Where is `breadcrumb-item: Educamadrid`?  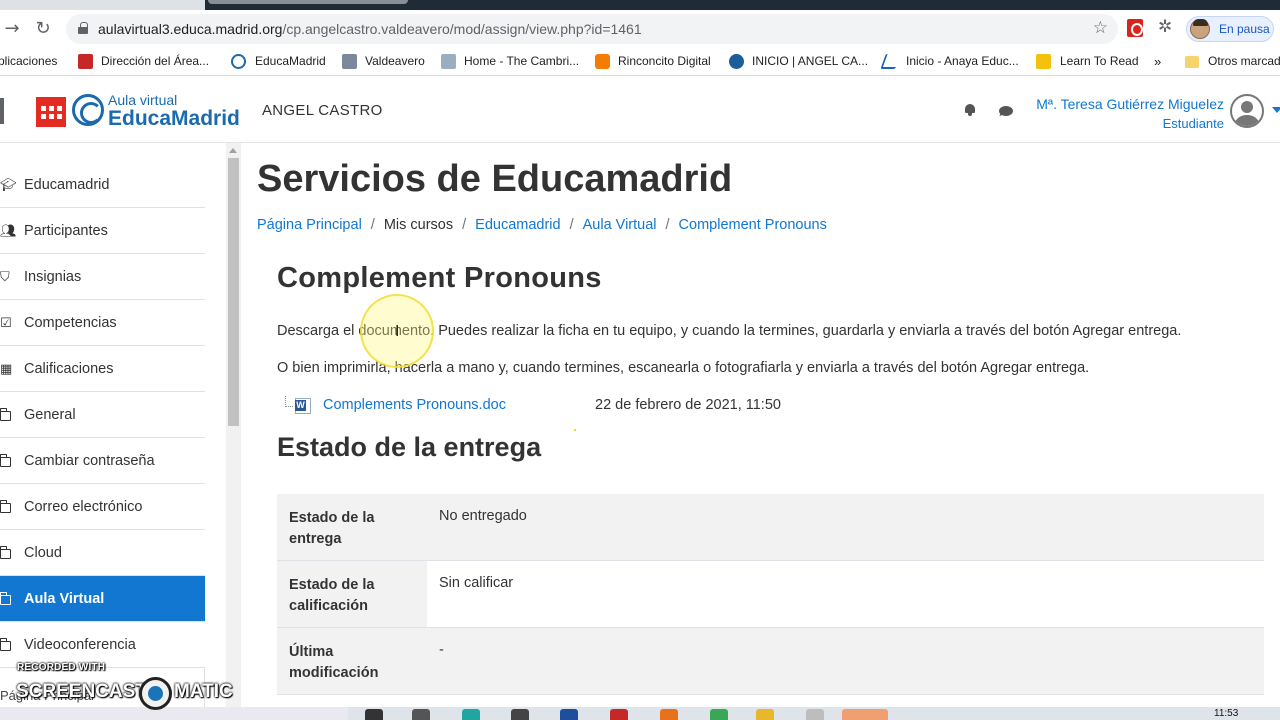
breadcrumb-item: Educamadrid is located at coordinates (517, 225).